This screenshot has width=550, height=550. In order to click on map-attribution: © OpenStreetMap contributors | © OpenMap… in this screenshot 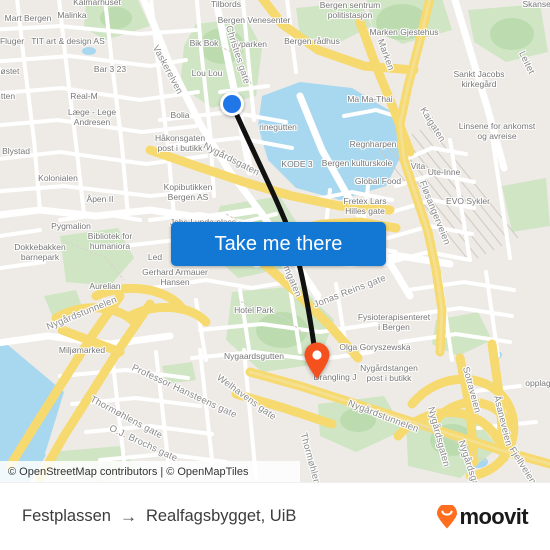, I will do `click(150, 471)`.